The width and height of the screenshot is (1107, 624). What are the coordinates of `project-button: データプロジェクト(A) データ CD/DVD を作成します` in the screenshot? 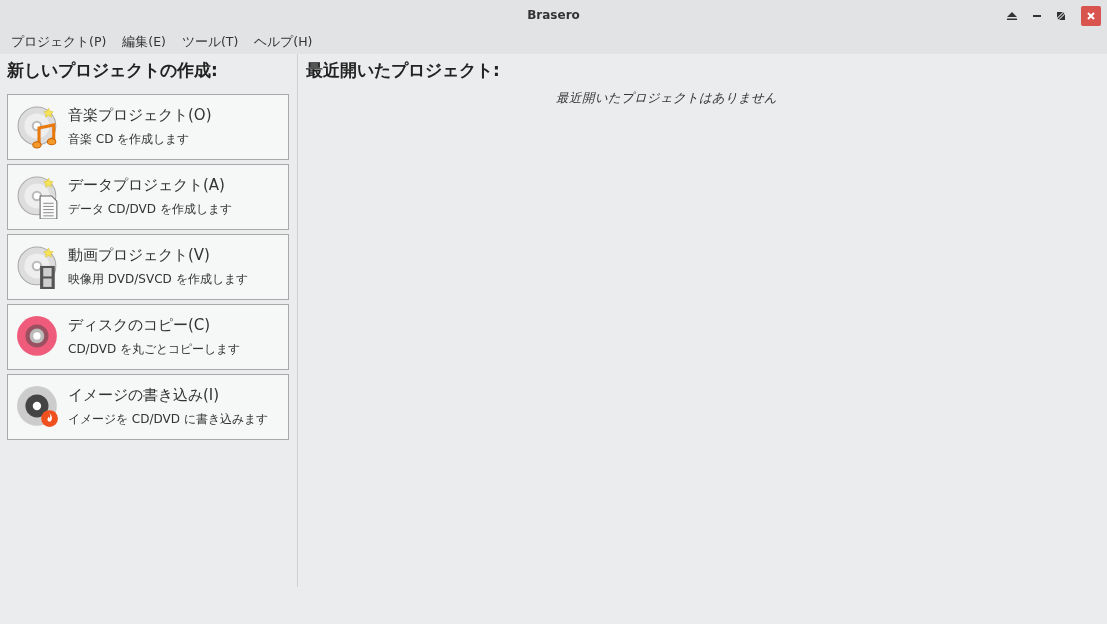 It's located at (148, 197).